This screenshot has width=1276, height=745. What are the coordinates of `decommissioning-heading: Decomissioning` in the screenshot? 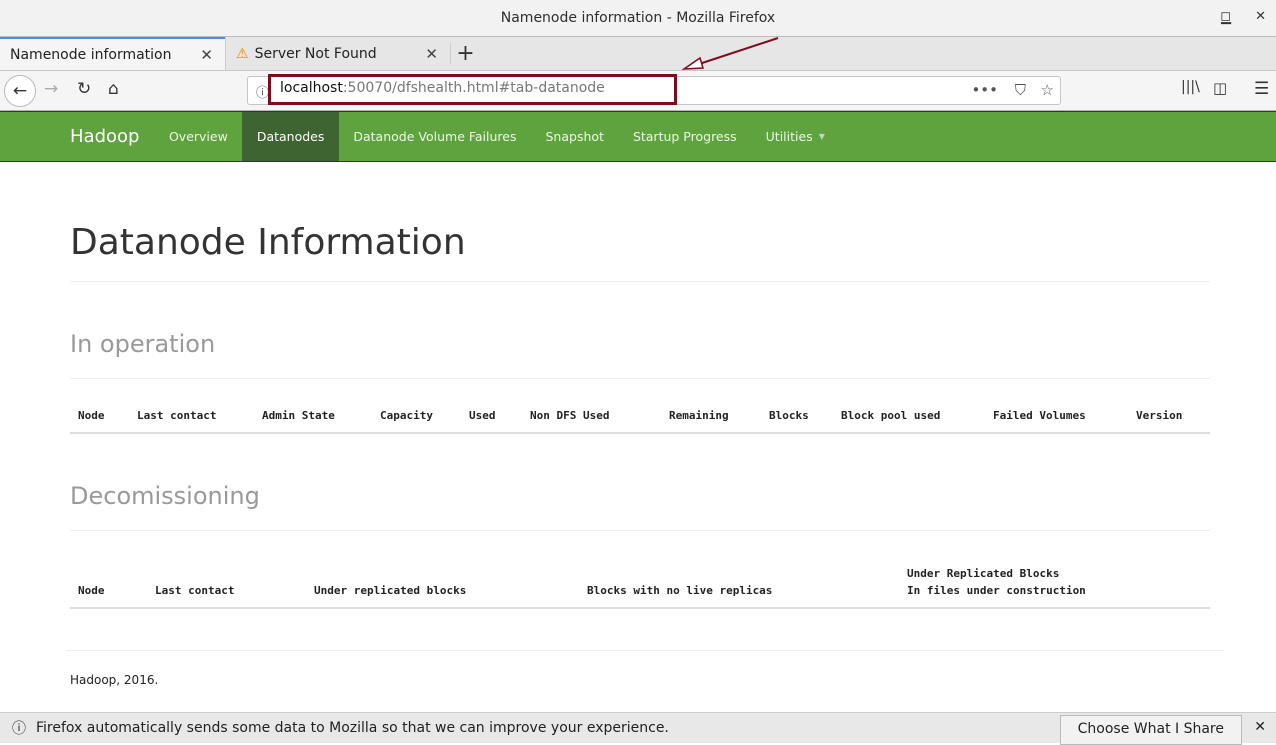 It's located at (640, 506).